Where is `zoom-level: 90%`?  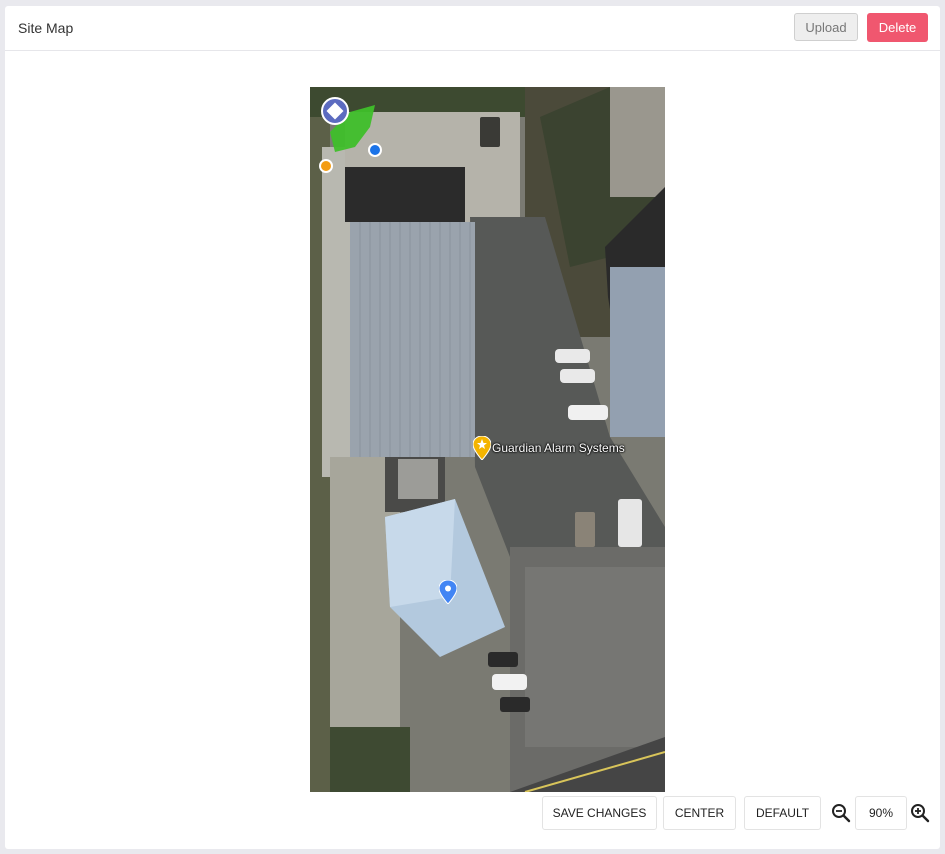 zoom-level: 90% is located at coordinates (881, 813).